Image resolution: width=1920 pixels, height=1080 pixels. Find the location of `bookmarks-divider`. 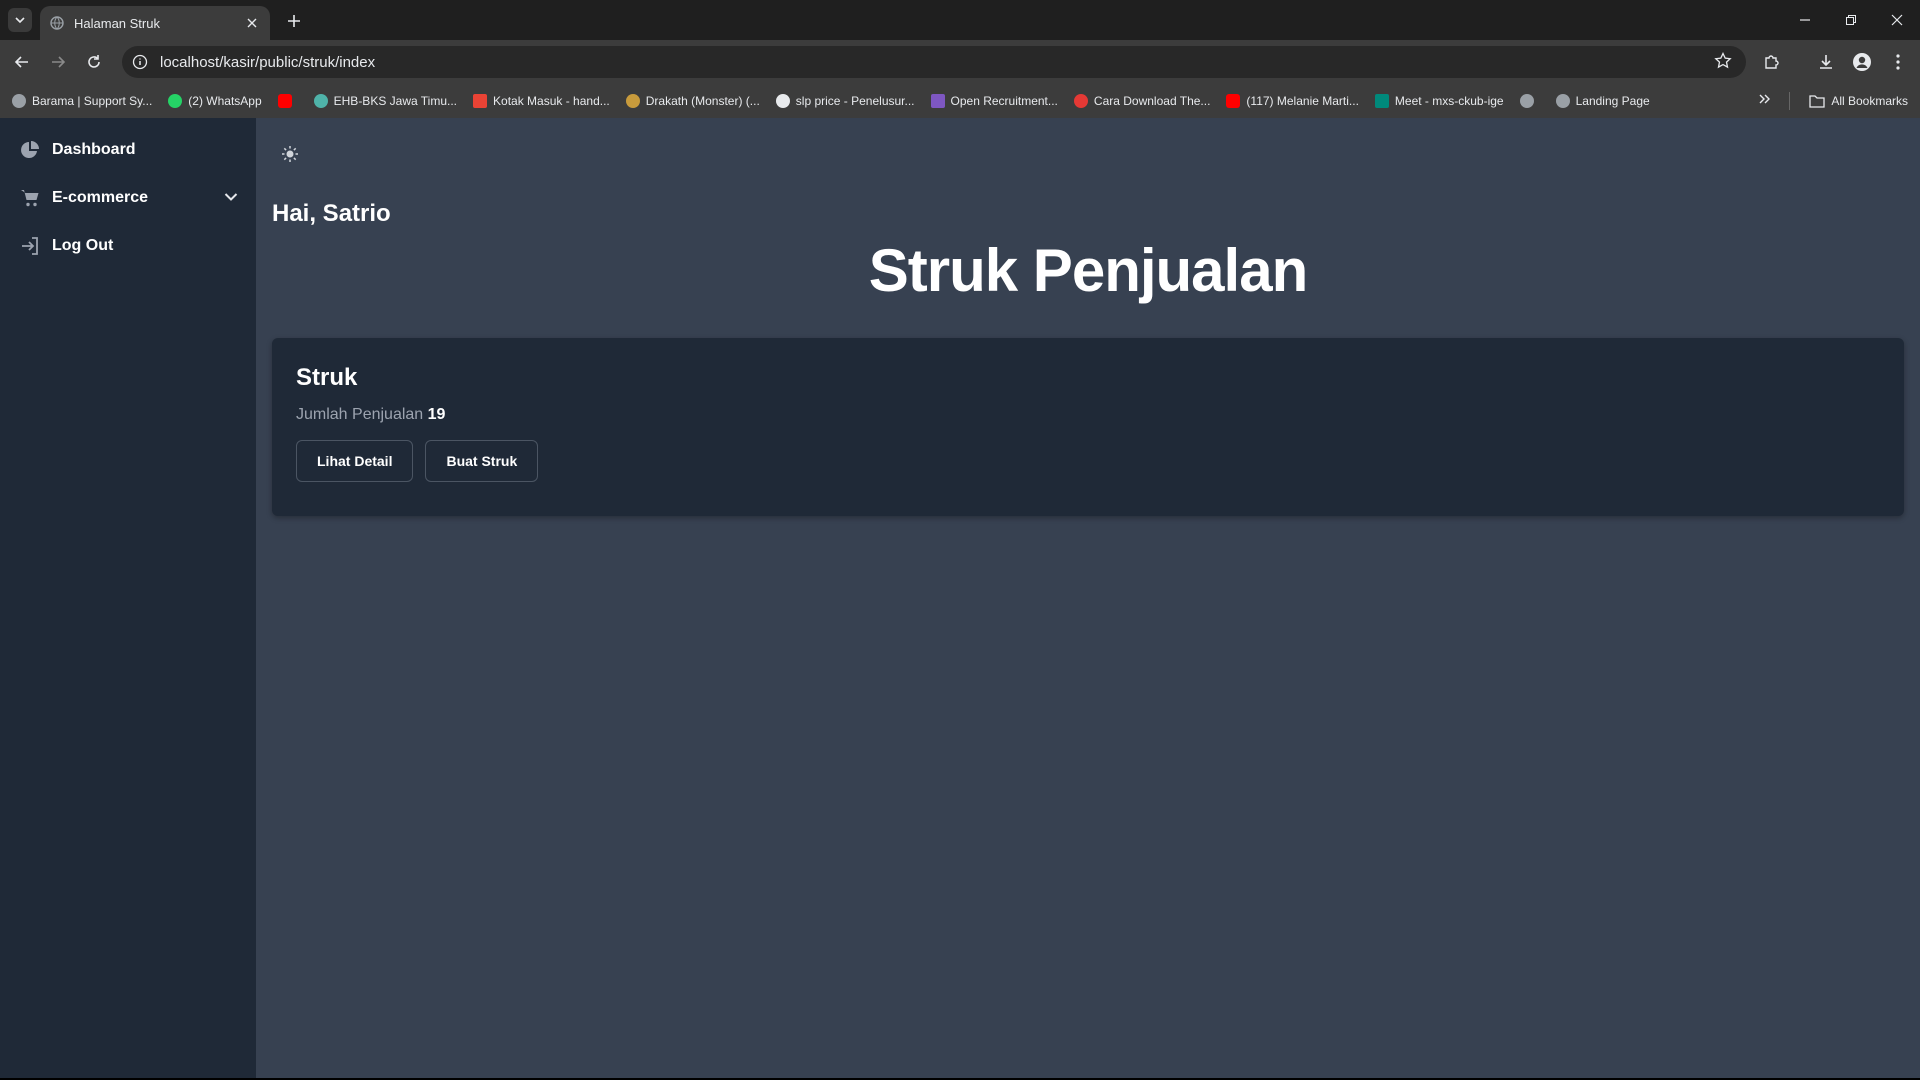

bookmarks-divider is located at coordinates (1789, 101).